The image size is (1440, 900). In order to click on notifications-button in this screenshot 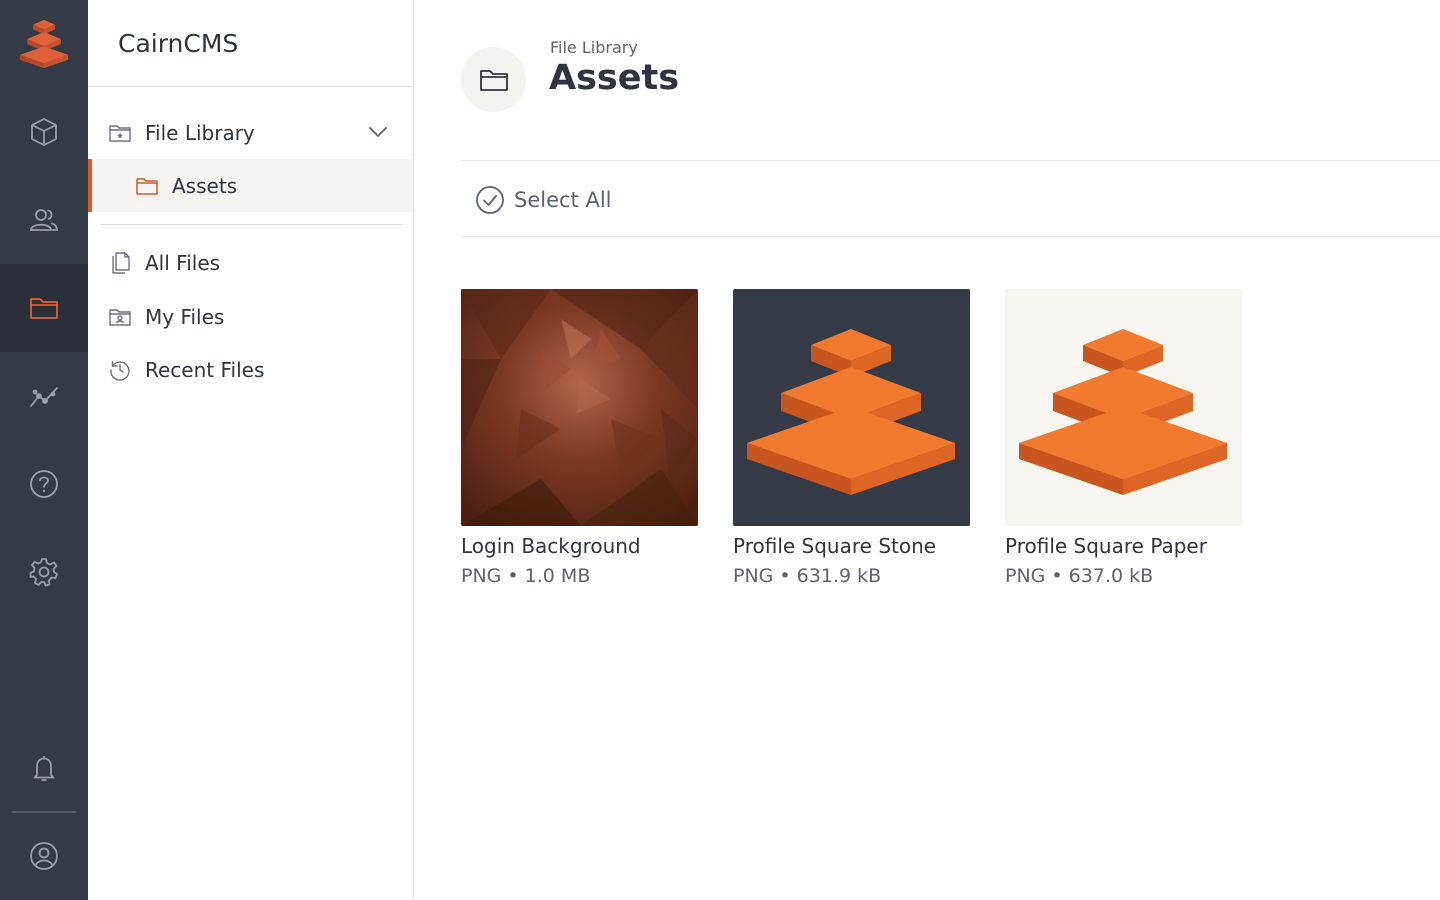, I will do `click(44, 768)`.